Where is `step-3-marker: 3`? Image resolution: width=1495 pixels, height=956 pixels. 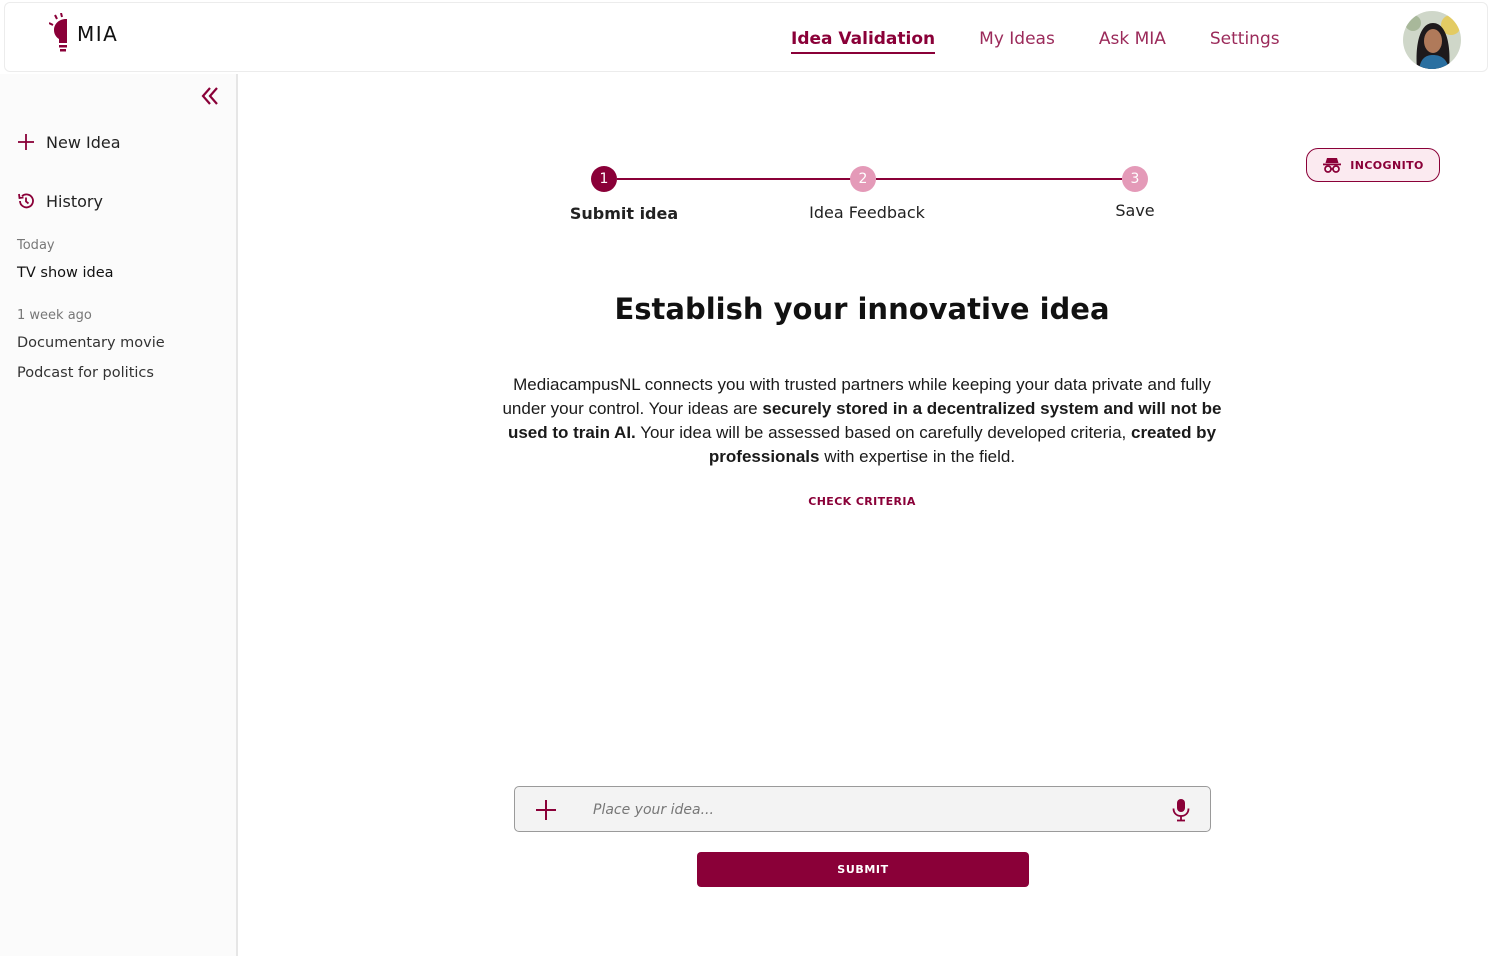 step-3-marker: 3 is located at coordinates (1135, 179).